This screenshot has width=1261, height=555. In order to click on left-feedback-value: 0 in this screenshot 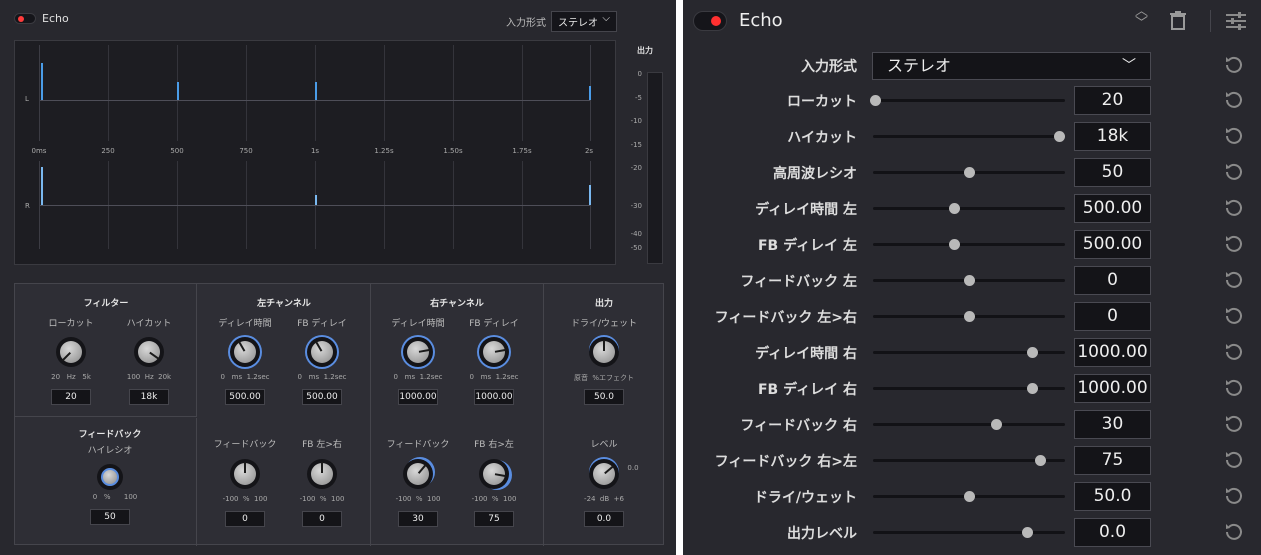, I will do `click(245, 519)`.